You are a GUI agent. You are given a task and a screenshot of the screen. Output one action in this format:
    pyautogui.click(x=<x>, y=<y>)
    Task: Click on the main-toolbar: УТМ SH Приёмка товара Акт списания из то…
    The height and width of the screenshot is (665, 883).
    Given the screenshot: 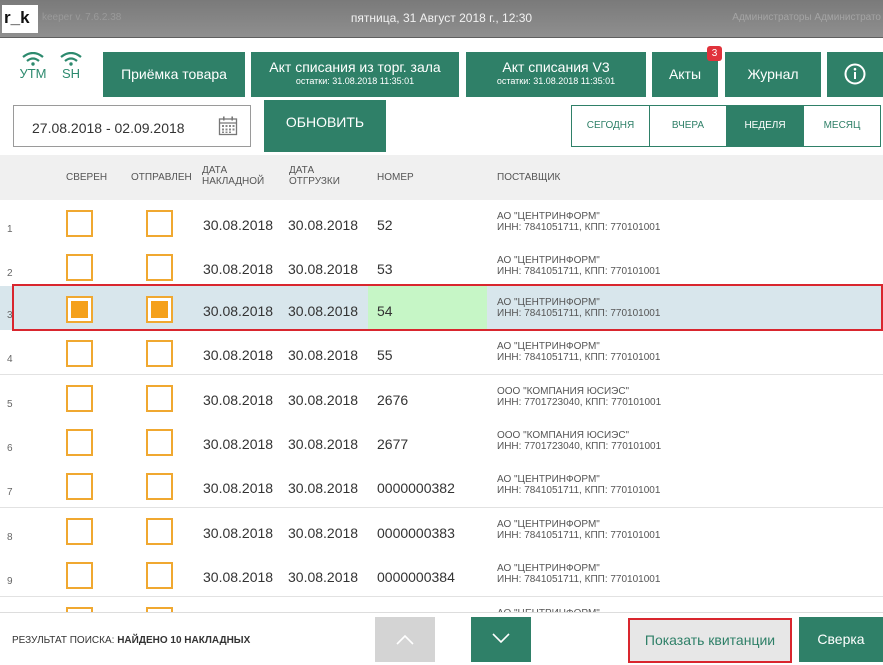 What is the action you would take?
    pyautogui.click(x=441, y=69)
    